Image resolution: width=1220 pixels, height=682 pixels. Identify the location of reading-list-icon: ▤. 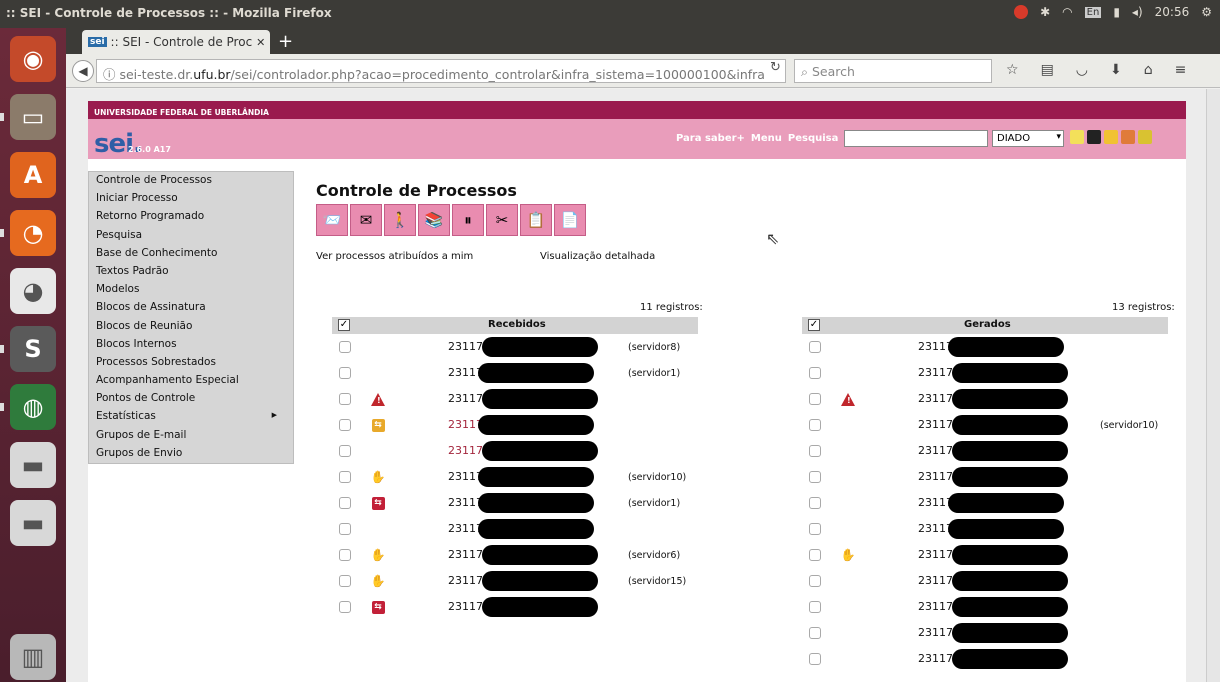
(1047, 70).